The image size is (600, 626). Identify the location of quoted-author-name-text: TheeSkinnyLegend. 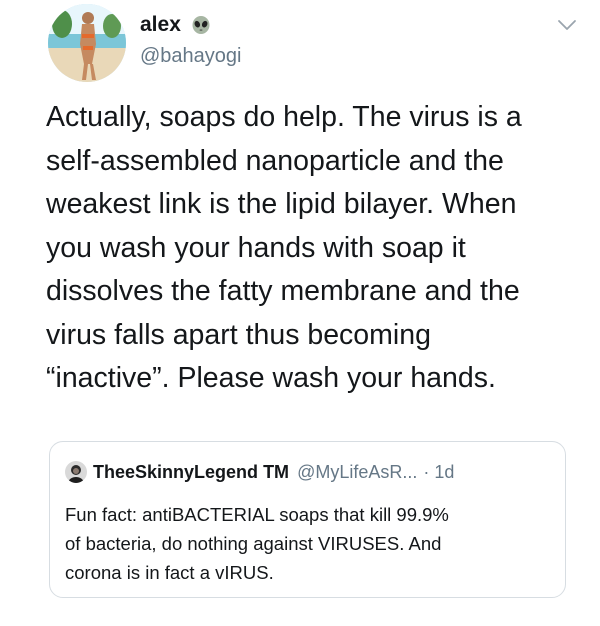
(176, 471).